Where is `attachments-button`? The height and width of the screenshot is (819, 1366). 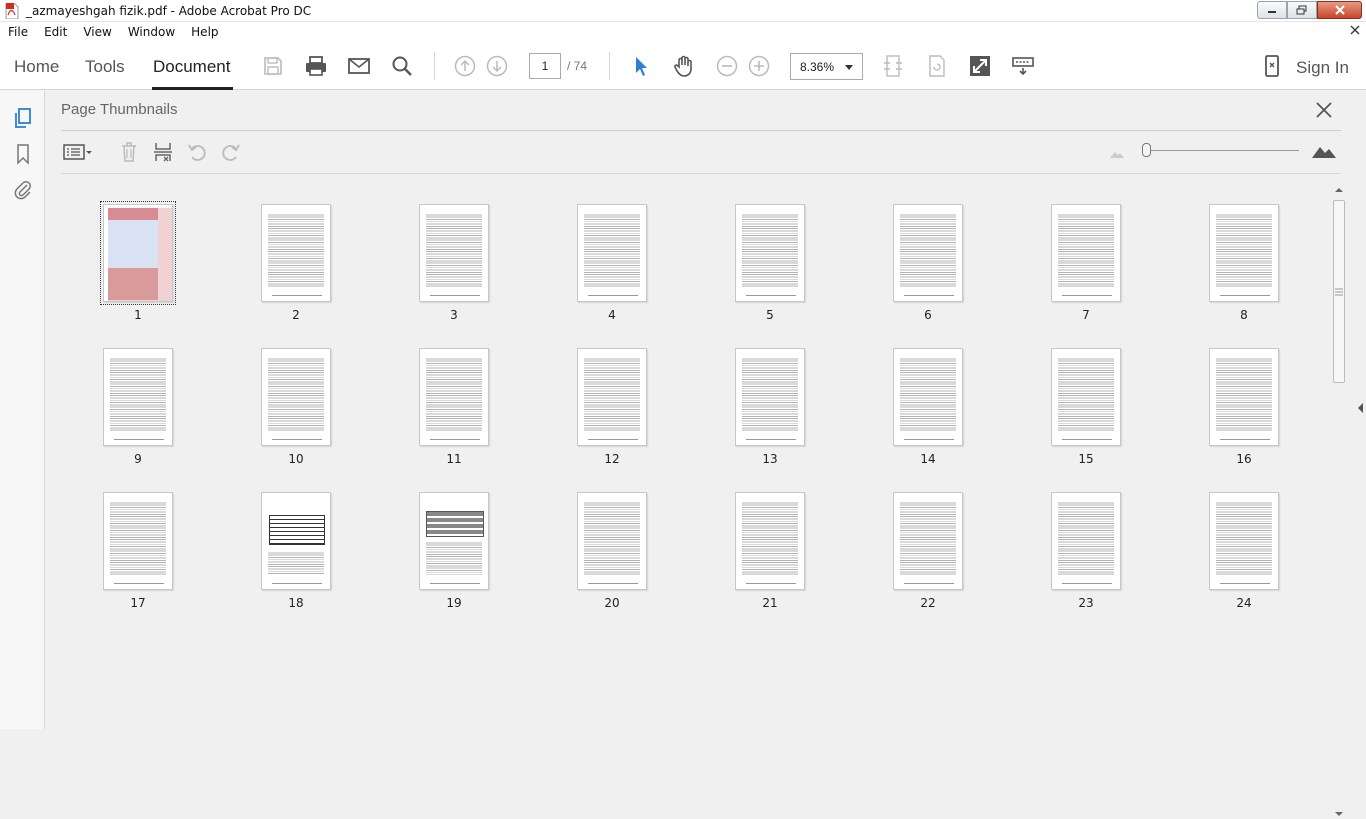 attachments-button is located at coordinates (23, 190).